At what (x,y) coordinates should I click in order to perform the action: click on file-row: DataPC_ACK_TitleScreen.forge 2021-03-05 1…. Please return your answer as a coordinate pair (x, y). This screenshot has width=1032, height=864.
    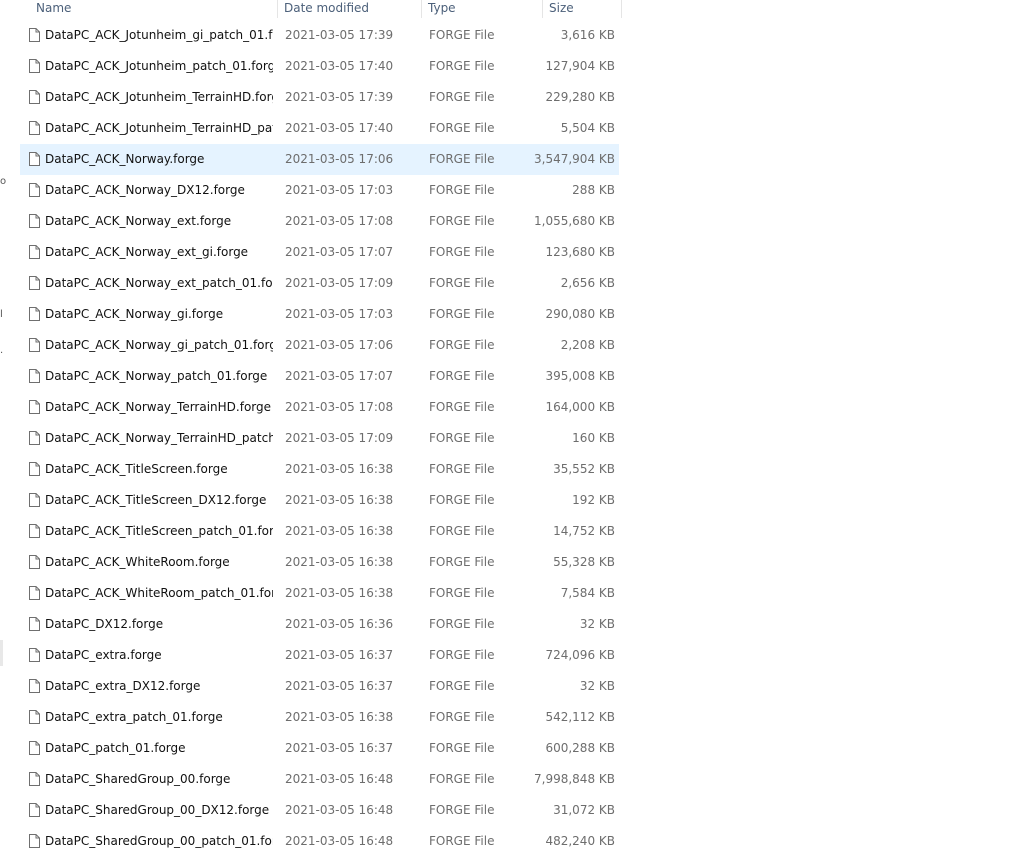
    Looking at the image, I should click on (319, 469).